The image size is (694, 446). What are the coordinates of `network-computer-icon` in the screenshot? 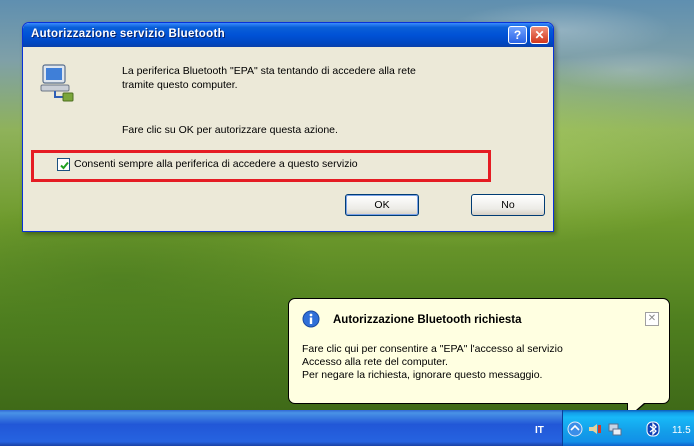 It's located at (57, 83).